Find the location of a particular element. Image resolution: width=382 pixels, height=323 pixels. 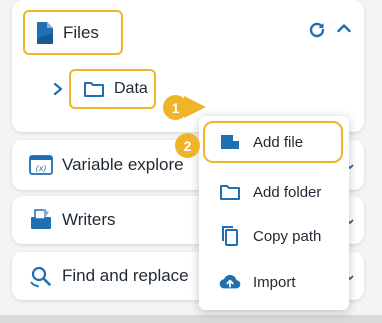

find-replace-label: Find and replace is located at coordinates (125, 275).